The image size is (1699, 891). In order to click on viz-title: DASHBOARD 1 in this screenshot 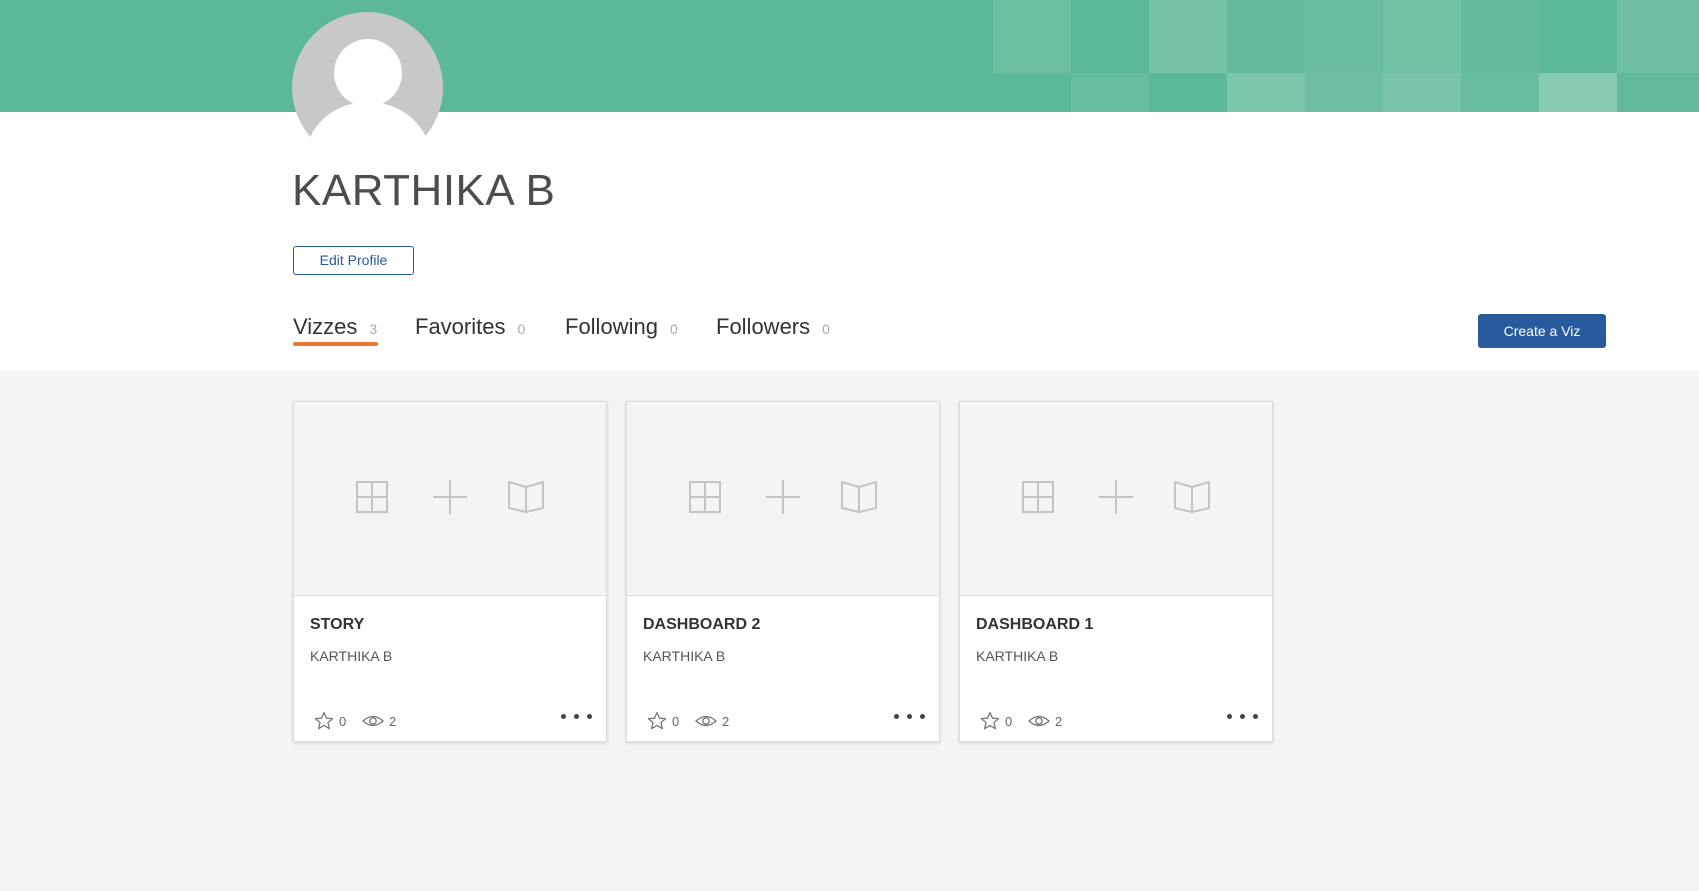, I will do `click(1034, 625)`.